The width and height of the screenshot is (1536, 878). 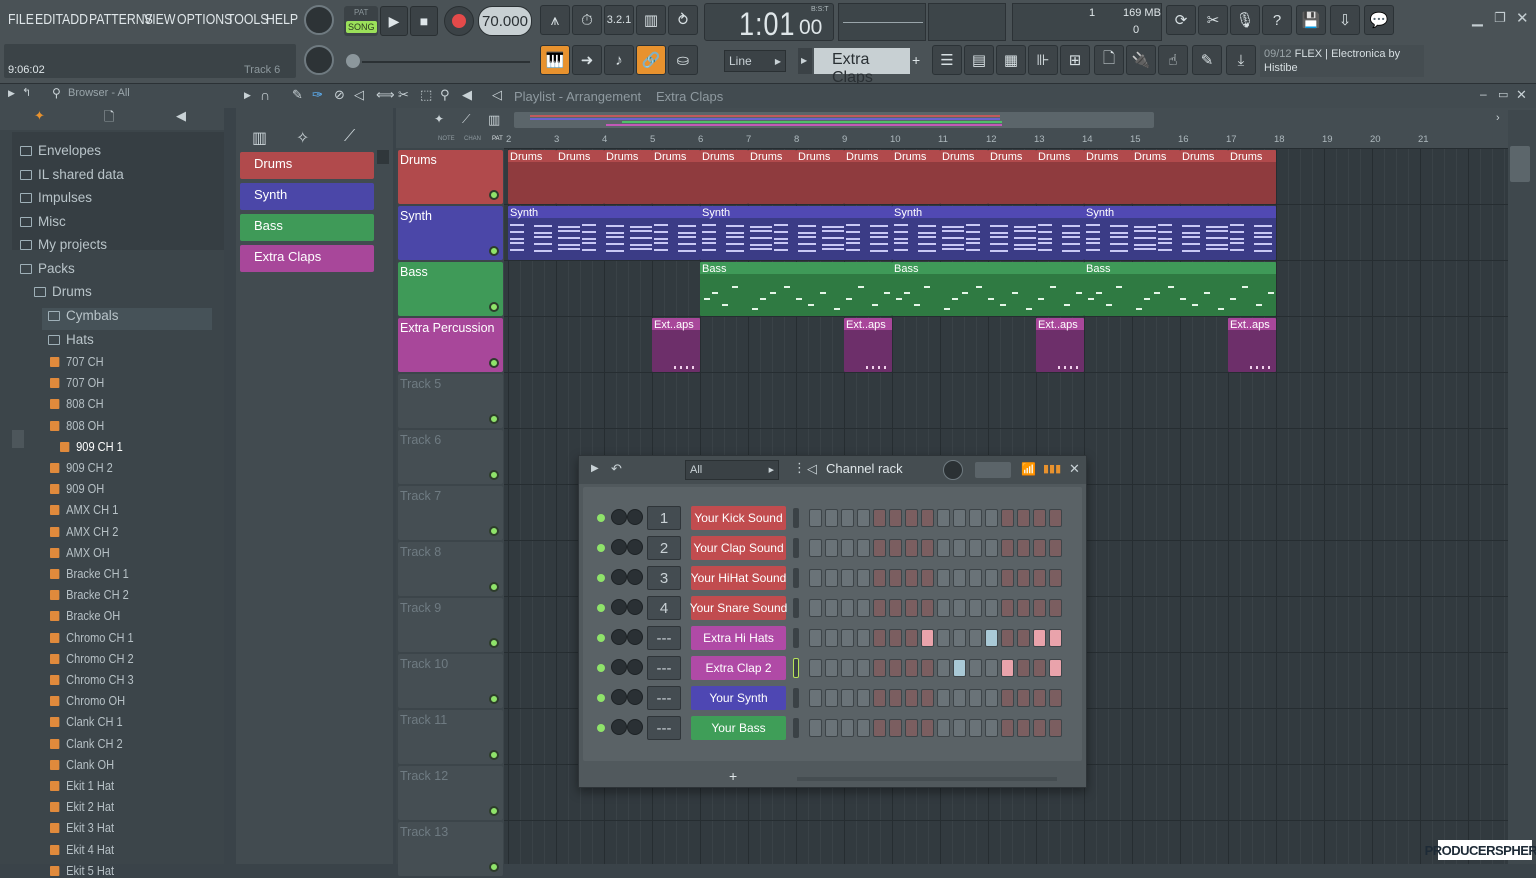 I want to click on loop-record-icon: ⥁, so click(x=683, y=20).